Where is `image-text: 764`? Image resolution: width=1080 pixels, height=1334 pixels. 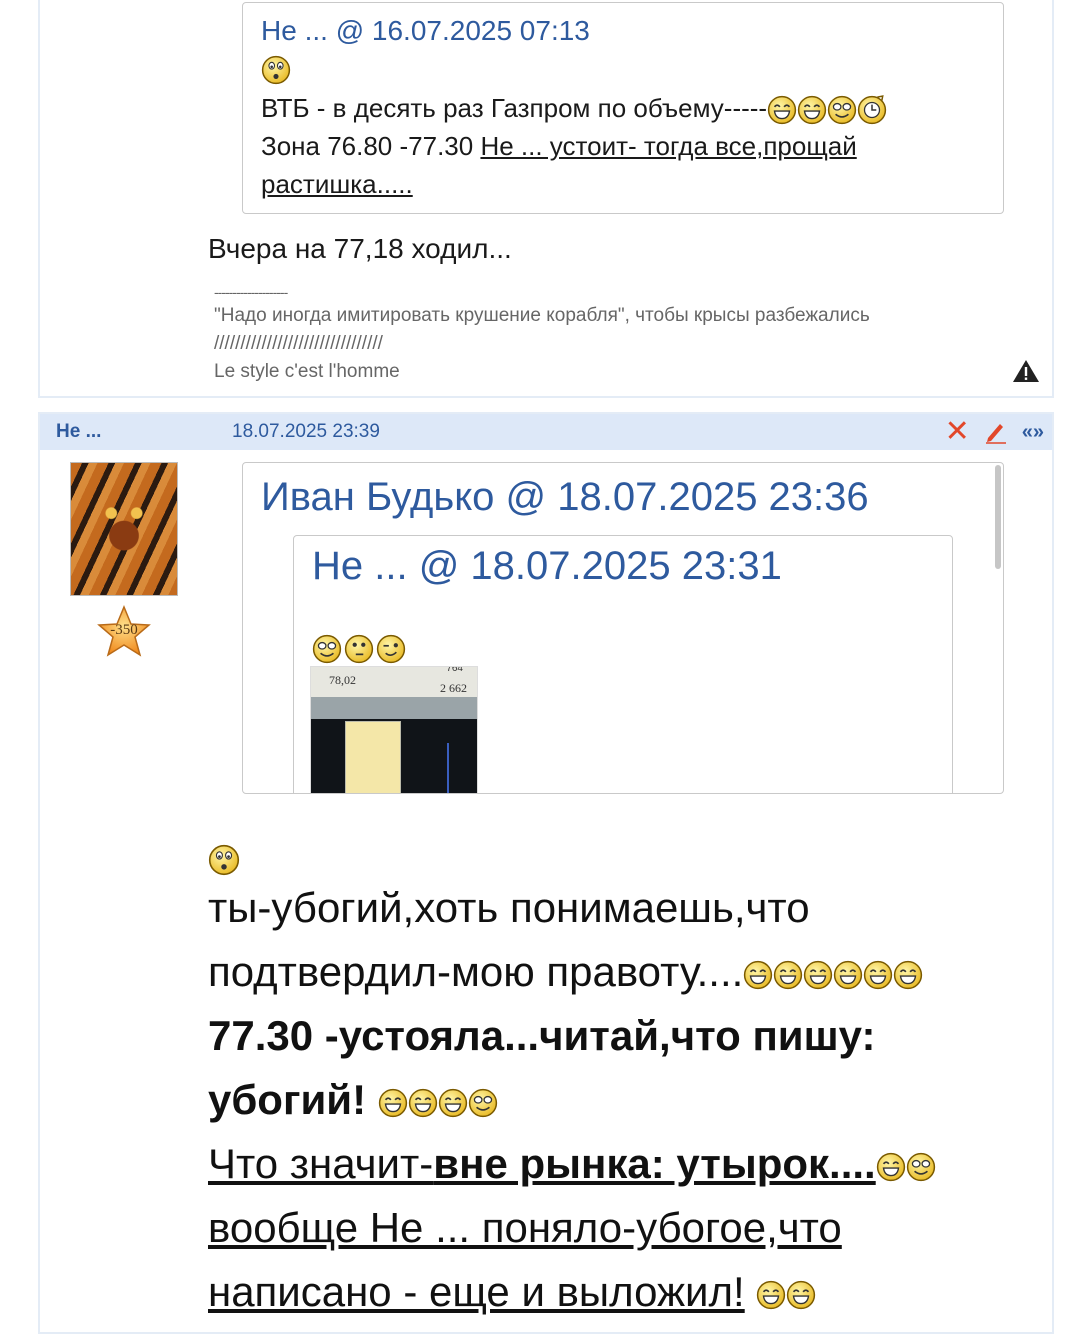 image-text: 764 is located at coordinates (454, 670).